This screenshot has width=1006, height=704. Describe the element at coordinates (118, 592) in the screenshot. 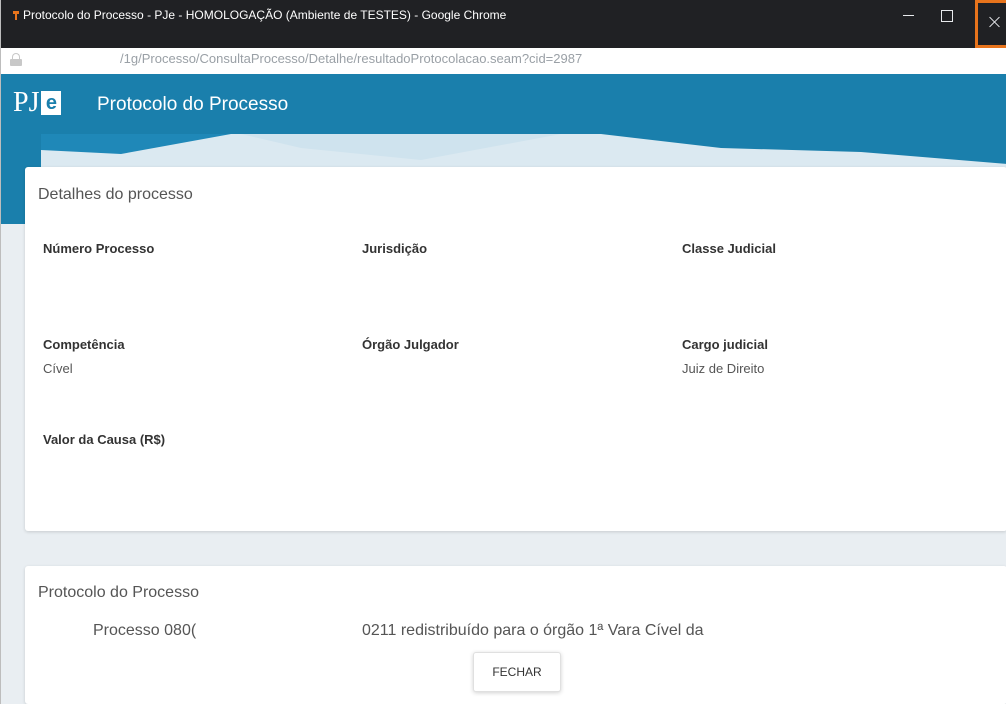

I see `protocol-title: Protocolo do Processo` at that location.